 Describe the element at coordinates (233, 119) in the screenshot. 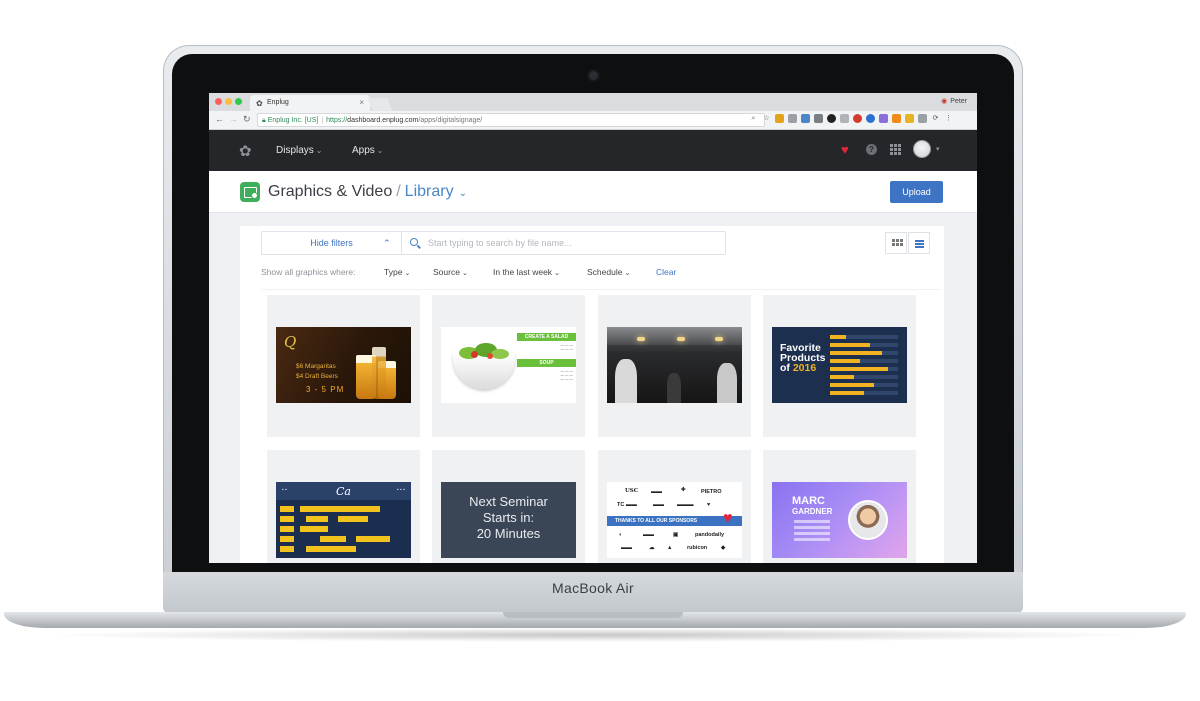

I see `forward-icon: →` at that location.